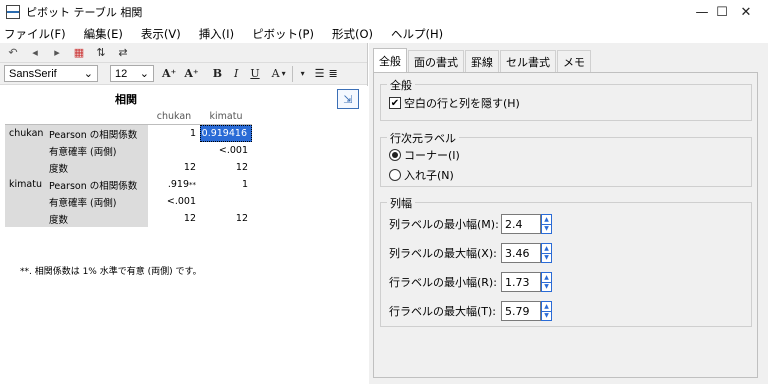 Image resolution: width=768 pixels, height=384 pixels. What do you see at coordinates (436, 61) in the screenshot?
I see `tab-area-format: 面の書式` at bounding box center [436, 61].